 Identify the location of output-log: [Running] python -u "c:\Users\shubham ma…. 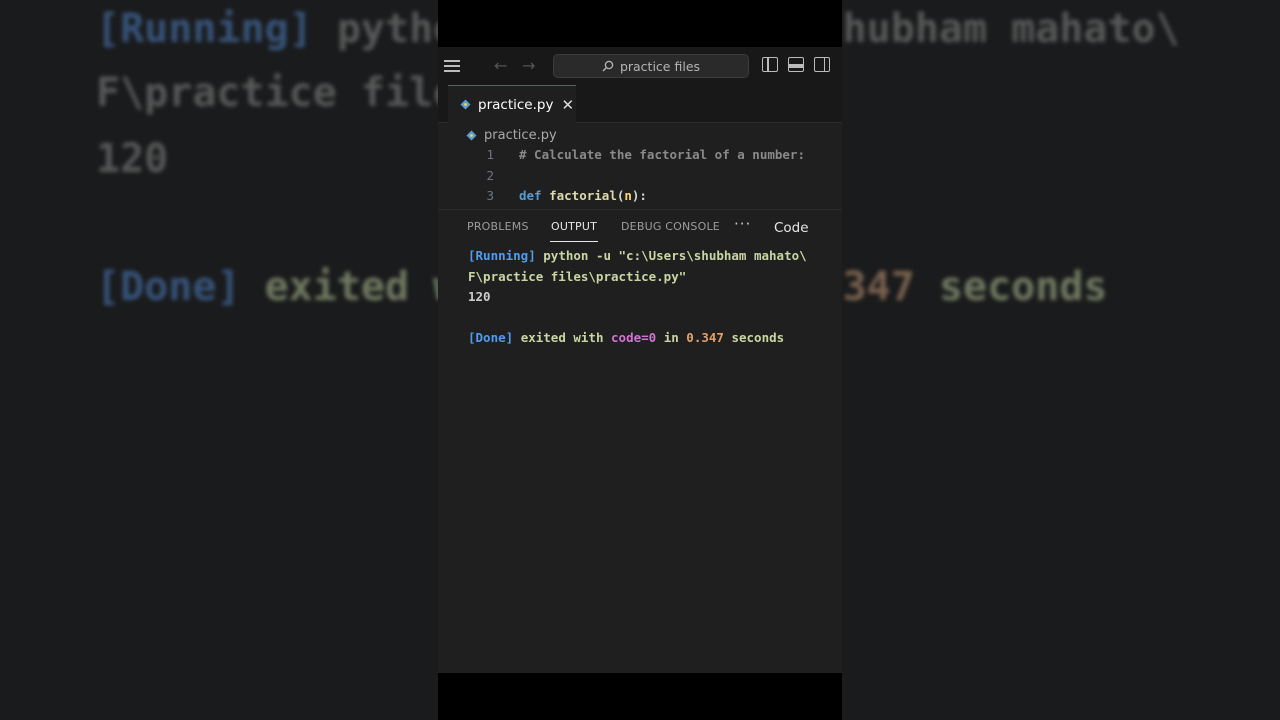
(655, 299).